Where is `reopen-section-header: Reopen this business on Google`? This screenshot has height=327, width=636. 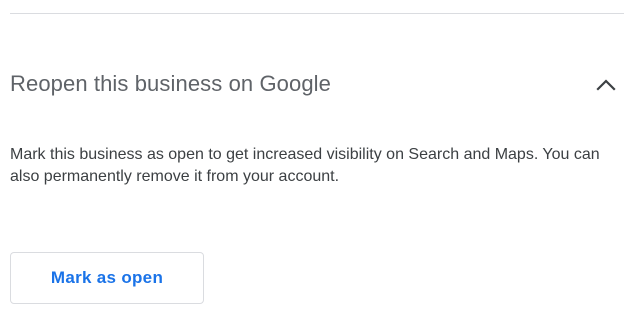
reopen-section-header: Reopen this business on Google is located at coordinates (318, 84).